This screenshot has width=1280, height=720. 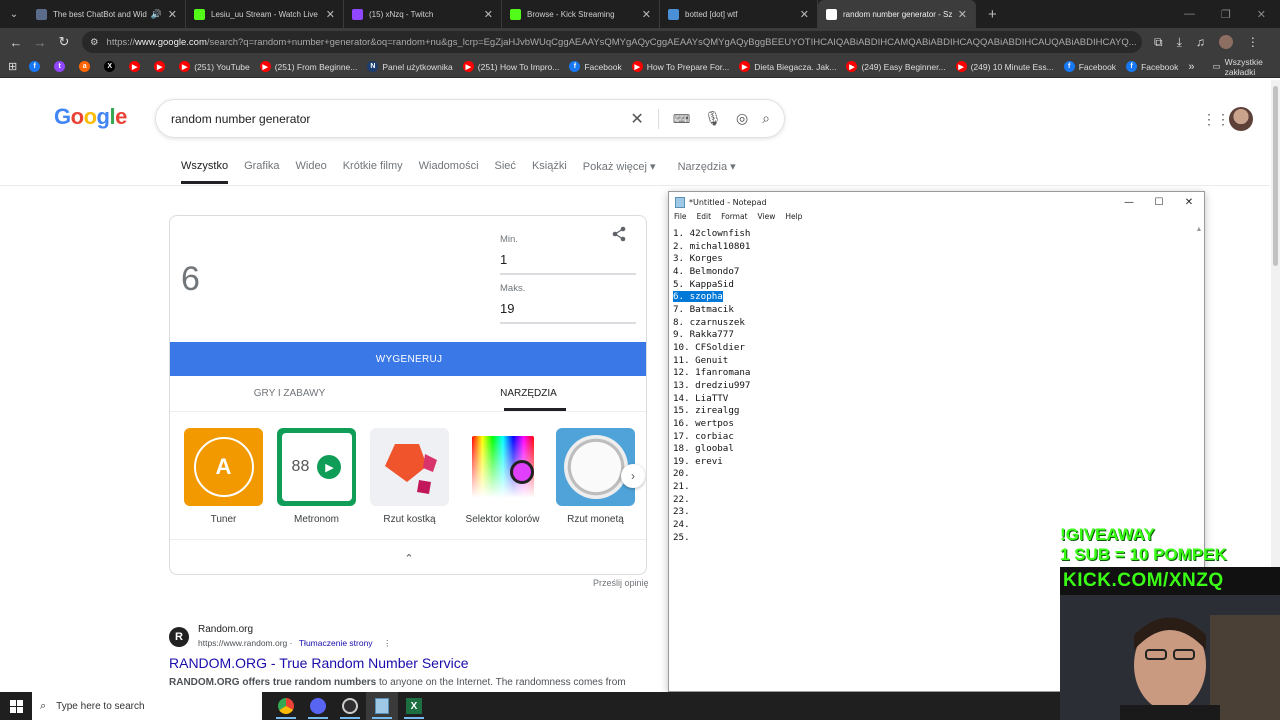 What do you see at coordinates (636, 119) in the screenshot?
I see `clear-icon: ✕` at bounding box center [636, 119].